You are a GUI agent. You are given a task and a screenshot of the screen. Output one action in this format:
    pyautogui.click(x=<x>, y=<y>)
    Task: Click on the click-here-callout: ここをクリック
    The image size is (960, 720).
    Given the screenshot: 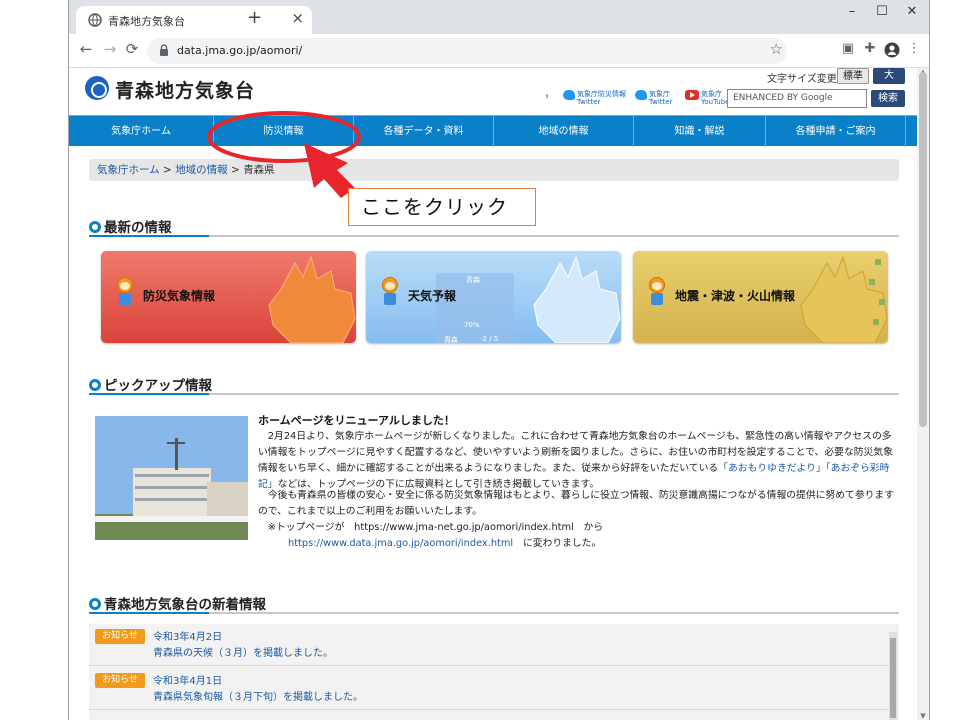 What is the action you would take?
    pyautogui.click(x=442, y=207)
    